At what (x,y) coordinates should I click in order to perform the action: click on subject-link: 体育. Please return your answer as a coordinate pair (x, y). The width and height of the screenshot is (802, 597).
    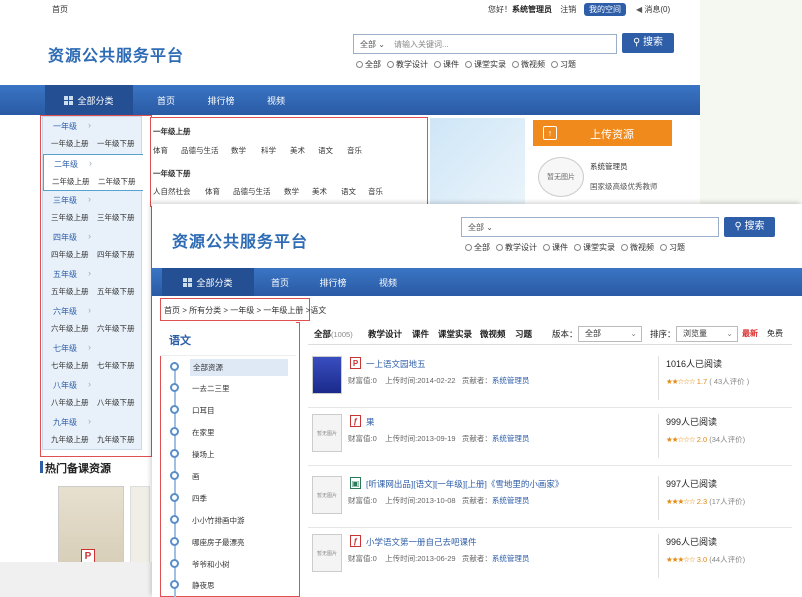
    Looking at the image, I should click on (212, 191).